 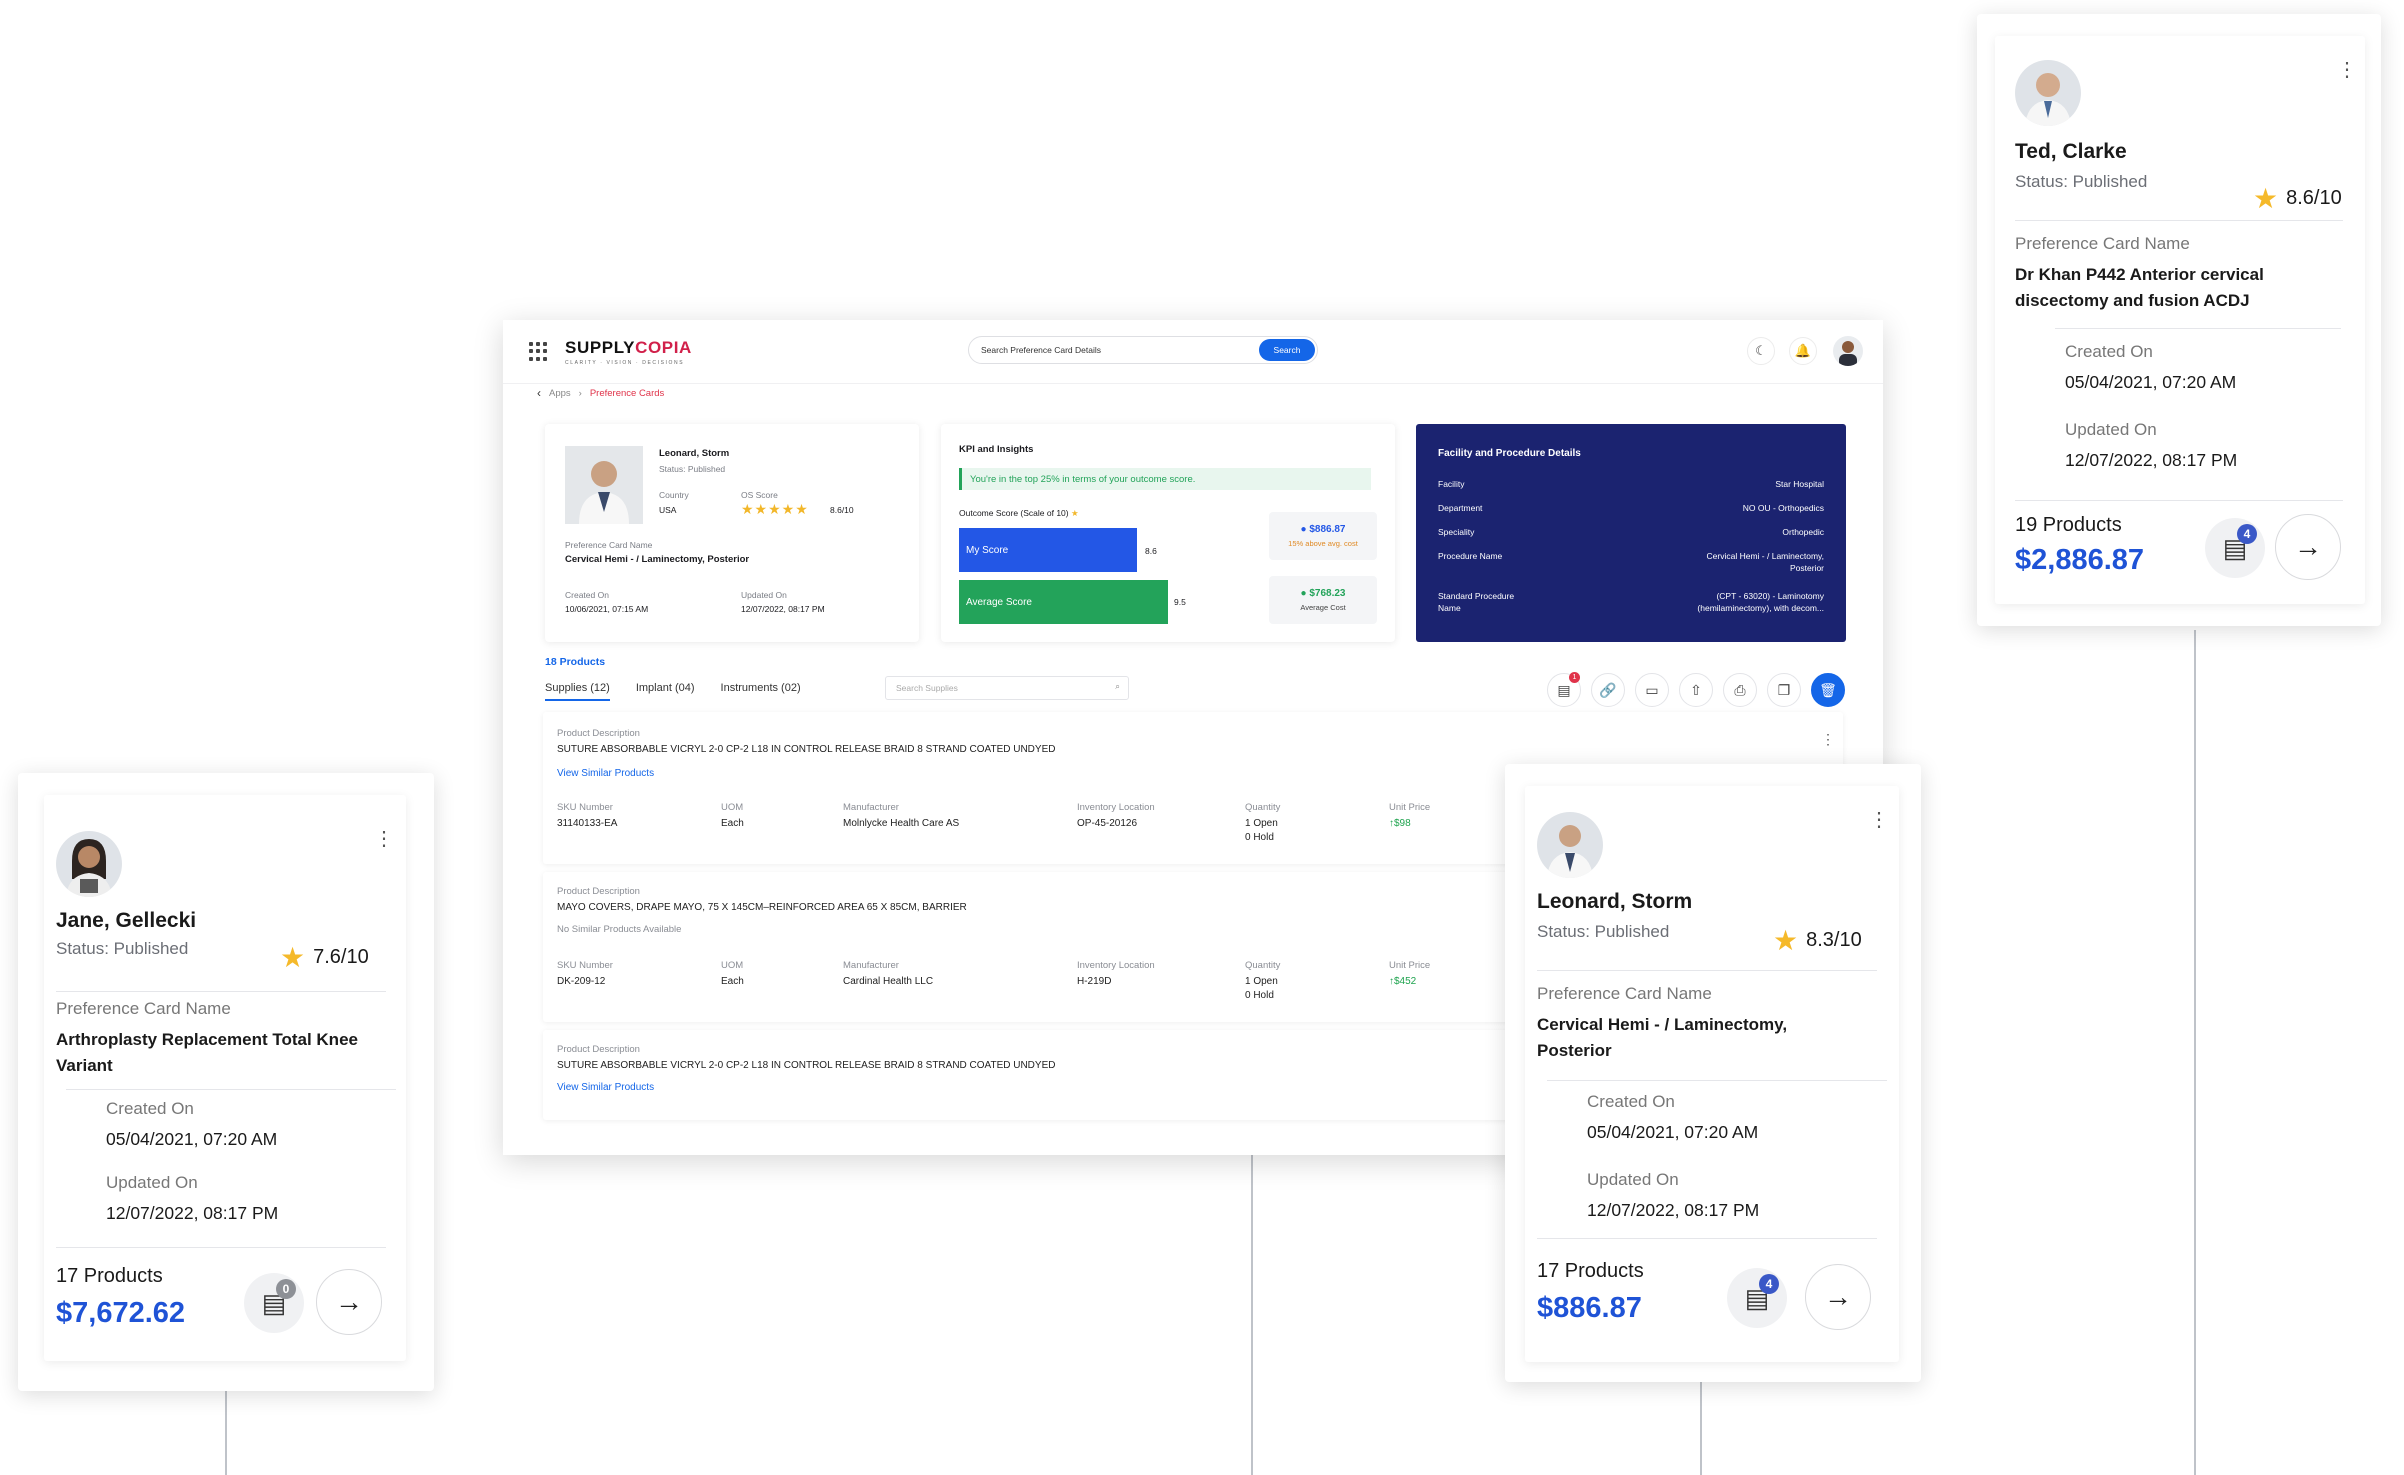 I want to click on country-value: USA, so click(x=668, y=510).